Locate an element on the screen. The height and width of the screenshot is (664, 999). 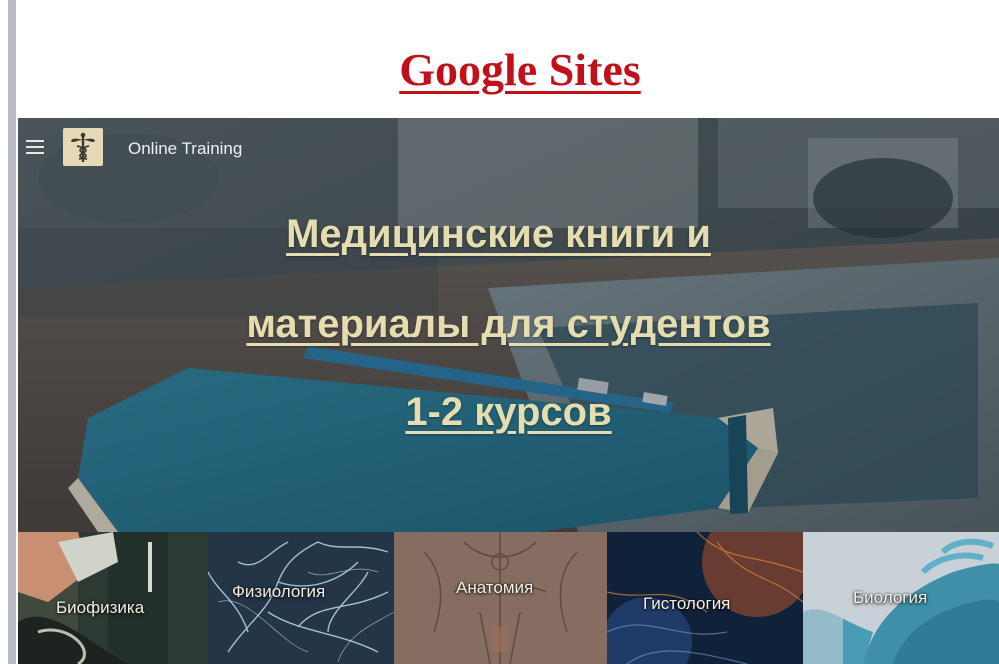
tile-label-anatomy: Анатомия is located at coordinates (495, 587).